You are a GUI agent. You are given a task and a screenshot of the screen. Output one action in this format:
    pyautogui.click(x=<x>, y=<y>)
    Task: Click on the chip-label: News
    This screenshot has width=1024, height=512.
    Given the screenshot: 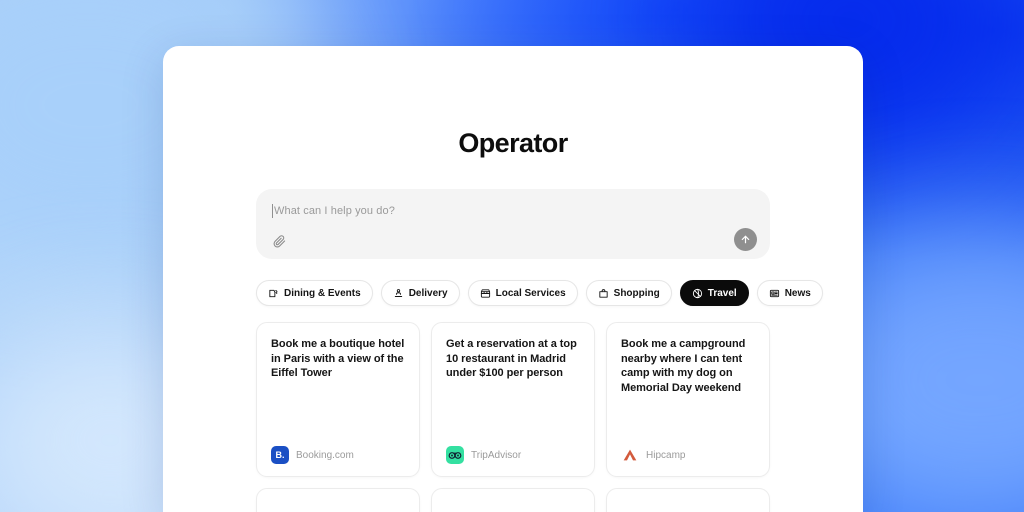 What is the action you would take?
    pyautogui.click(x=797, y=293)
    